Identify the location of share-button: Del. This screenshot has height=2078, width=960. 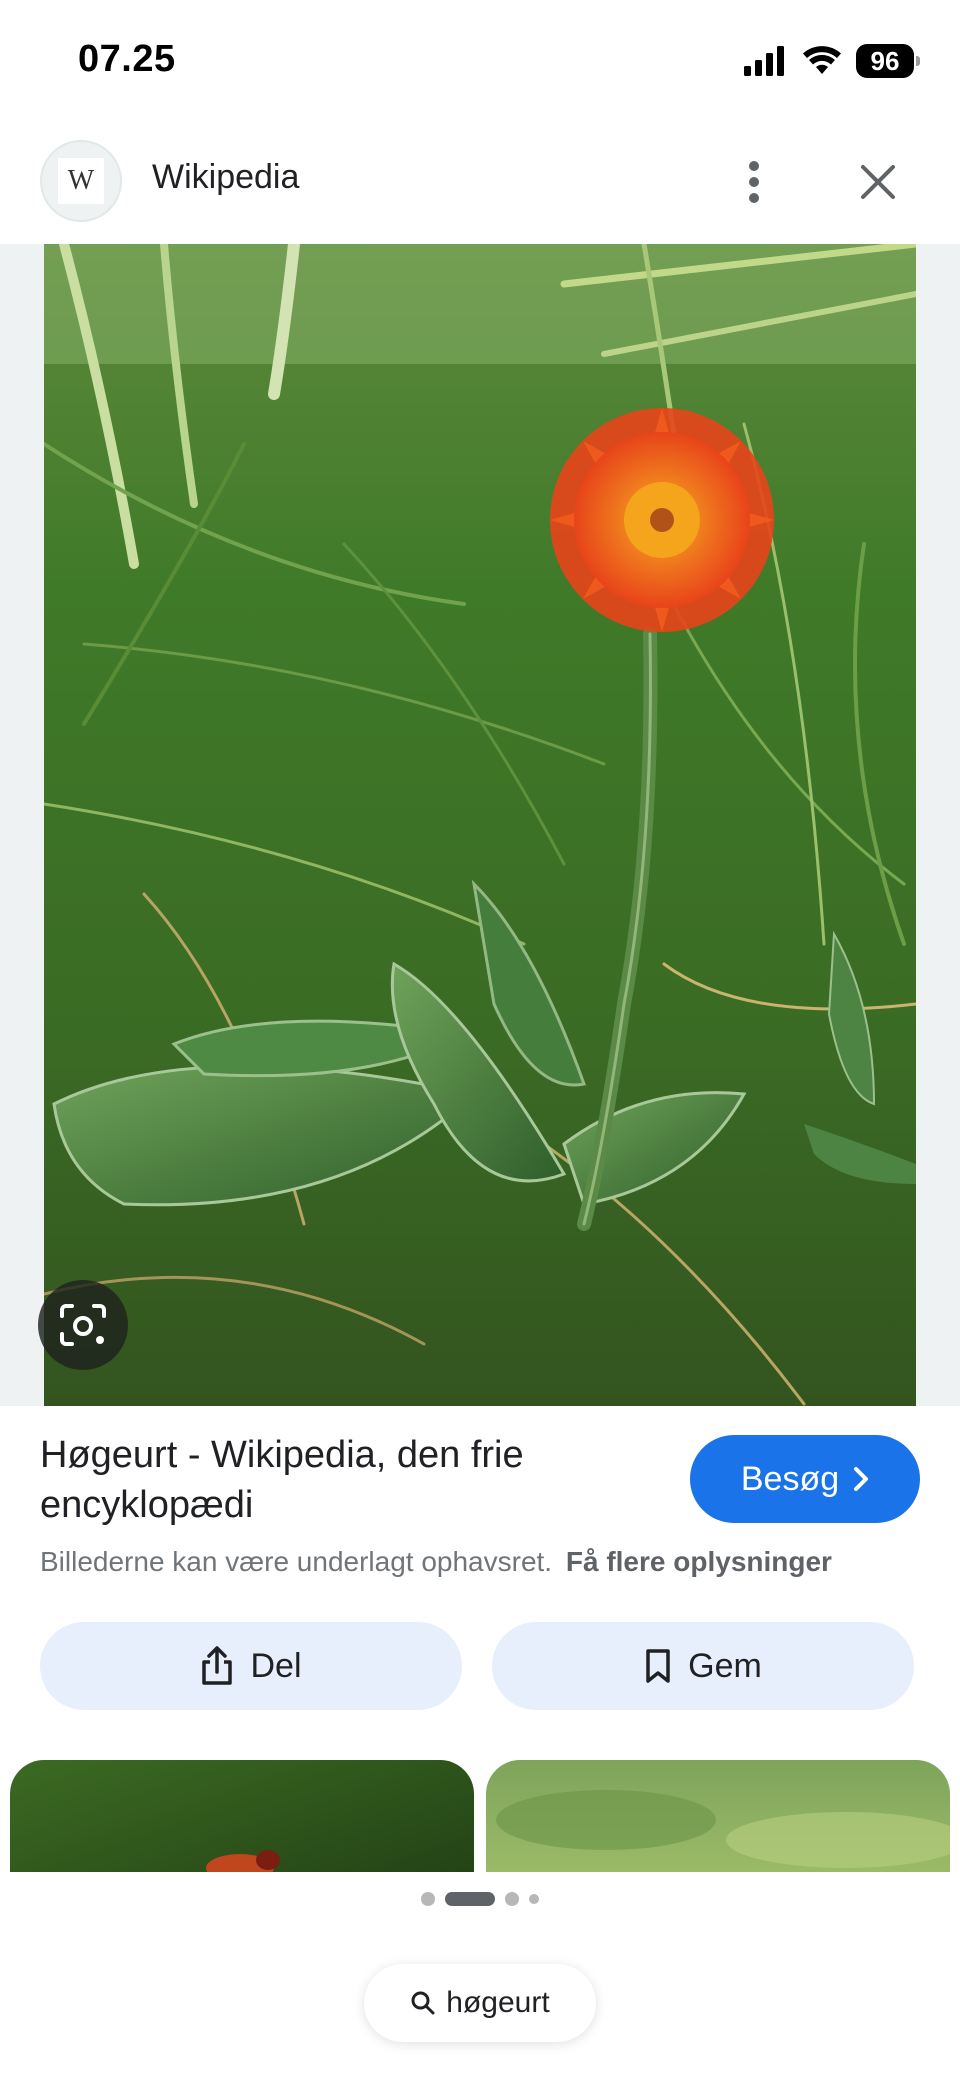
(251, 1666).